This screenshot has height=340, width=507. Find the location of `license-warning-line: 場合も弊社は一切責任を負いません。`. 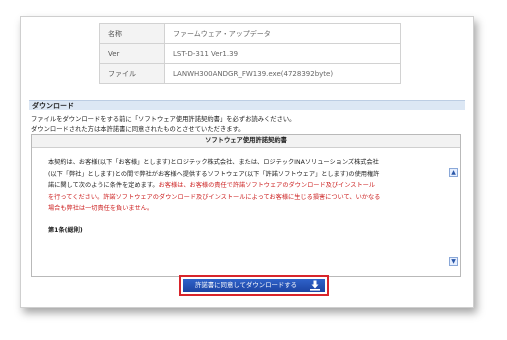

license-warning-line: 場合も弊社は一切責任を負いません。 is located at coordinates (101, 208).